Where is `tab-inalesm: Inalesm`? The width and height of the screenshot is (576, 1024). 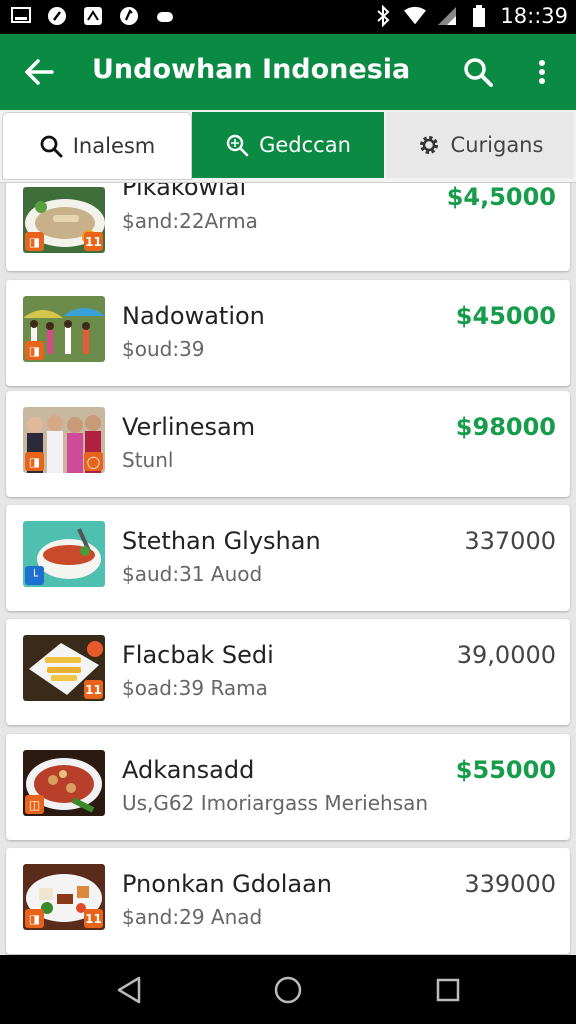
tab-inalesm: Inalesm is located at coordinates (97, 146).